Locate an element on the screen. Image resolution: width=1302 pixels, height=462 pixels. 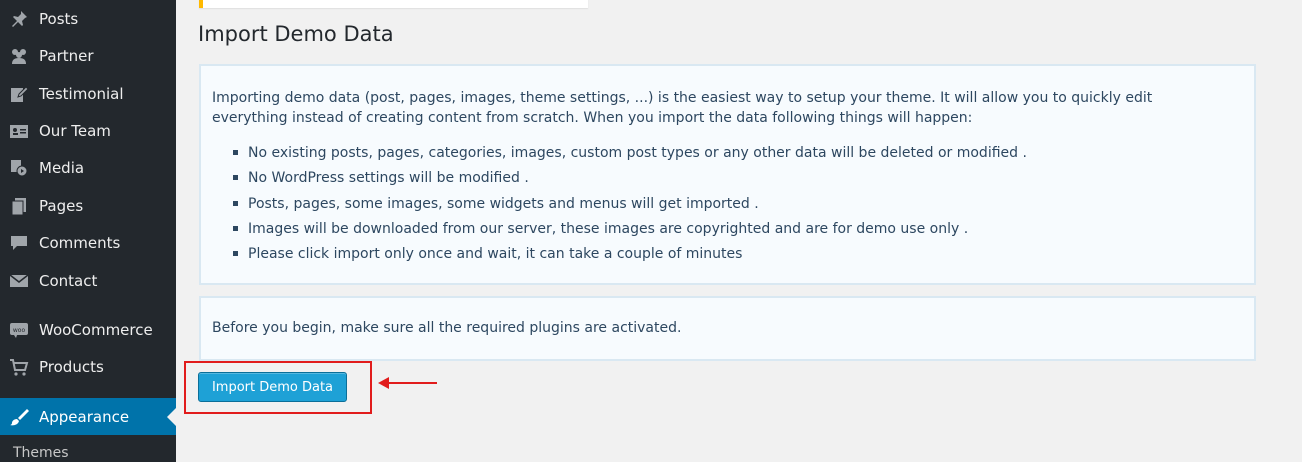
id-card-icon is located at coordinates (19, 131).